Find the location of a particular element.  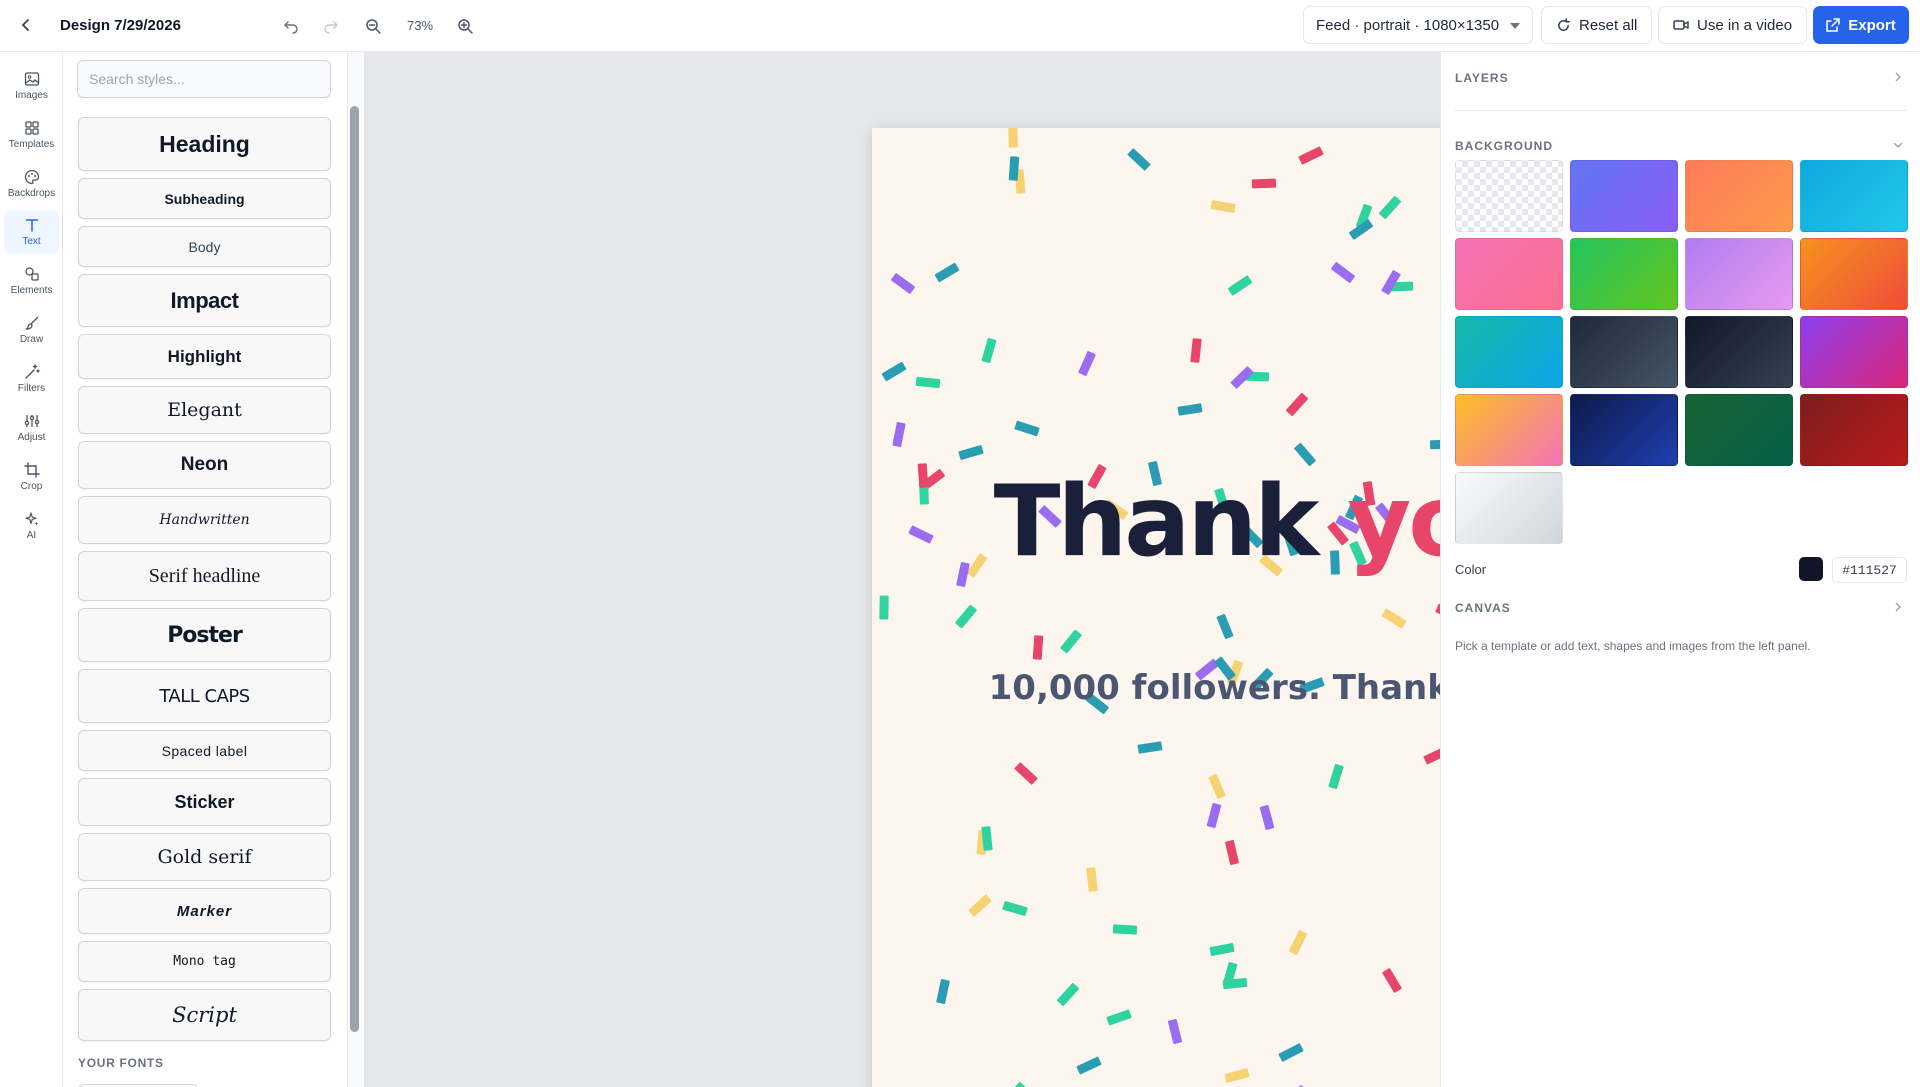

rail-item-images: Images is located at coordinates (31, 86).